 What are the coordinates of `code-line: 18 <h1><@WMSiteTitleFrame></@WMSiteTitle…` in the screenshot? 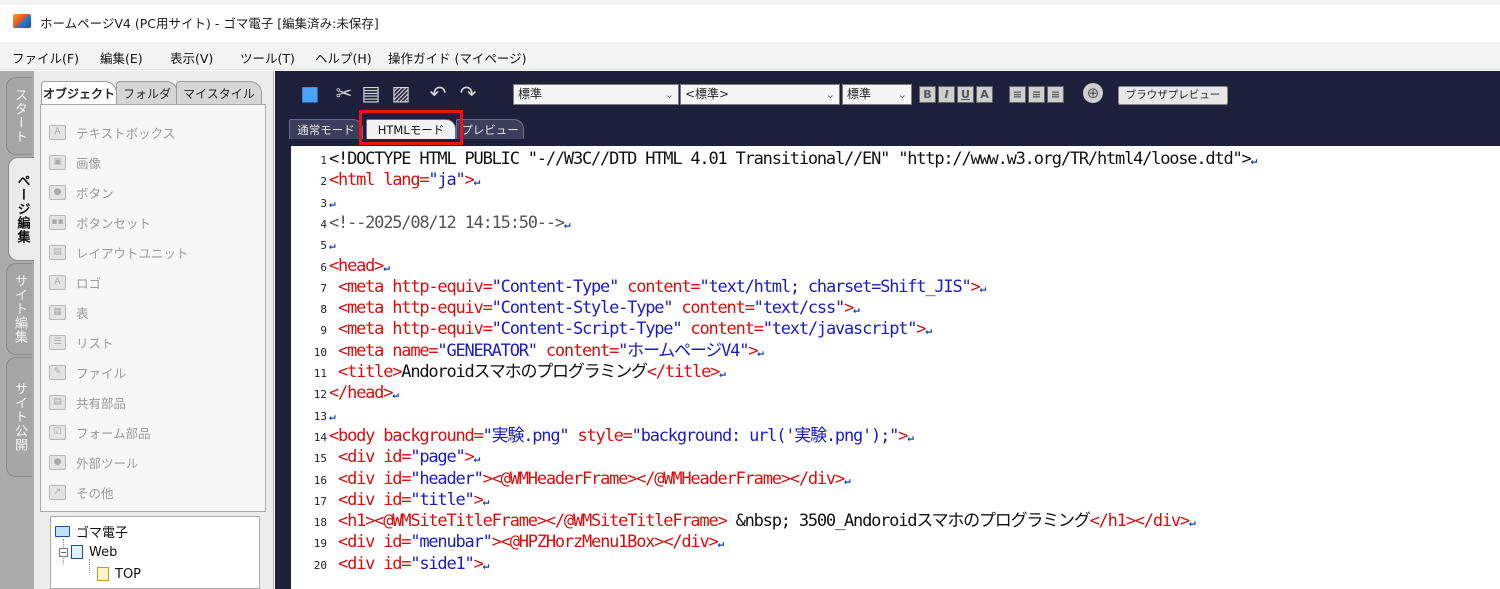 It's located at (743, 521).